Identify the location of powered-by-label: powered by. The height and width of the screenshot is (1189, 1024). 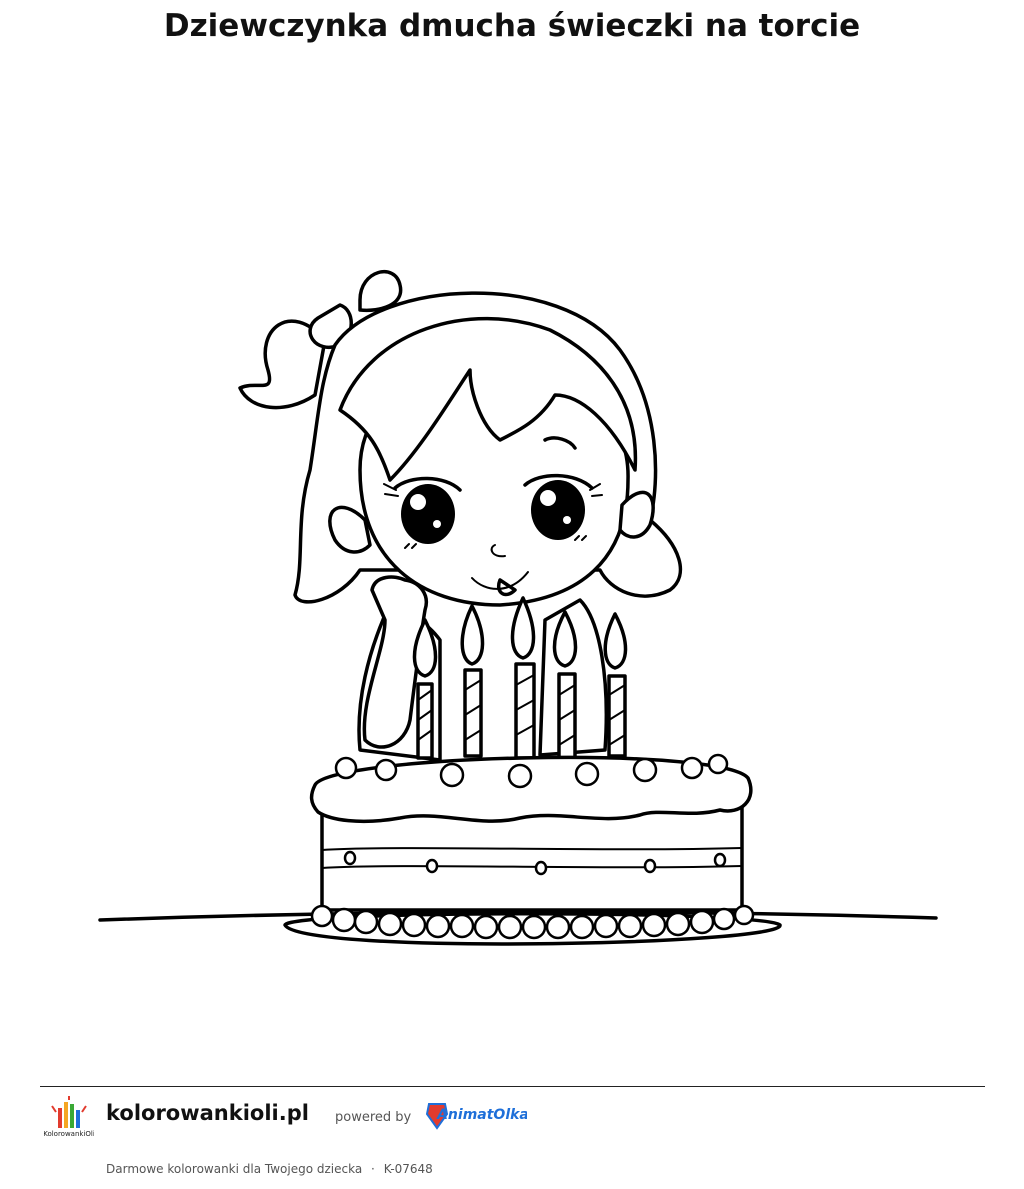
(373, 1117).